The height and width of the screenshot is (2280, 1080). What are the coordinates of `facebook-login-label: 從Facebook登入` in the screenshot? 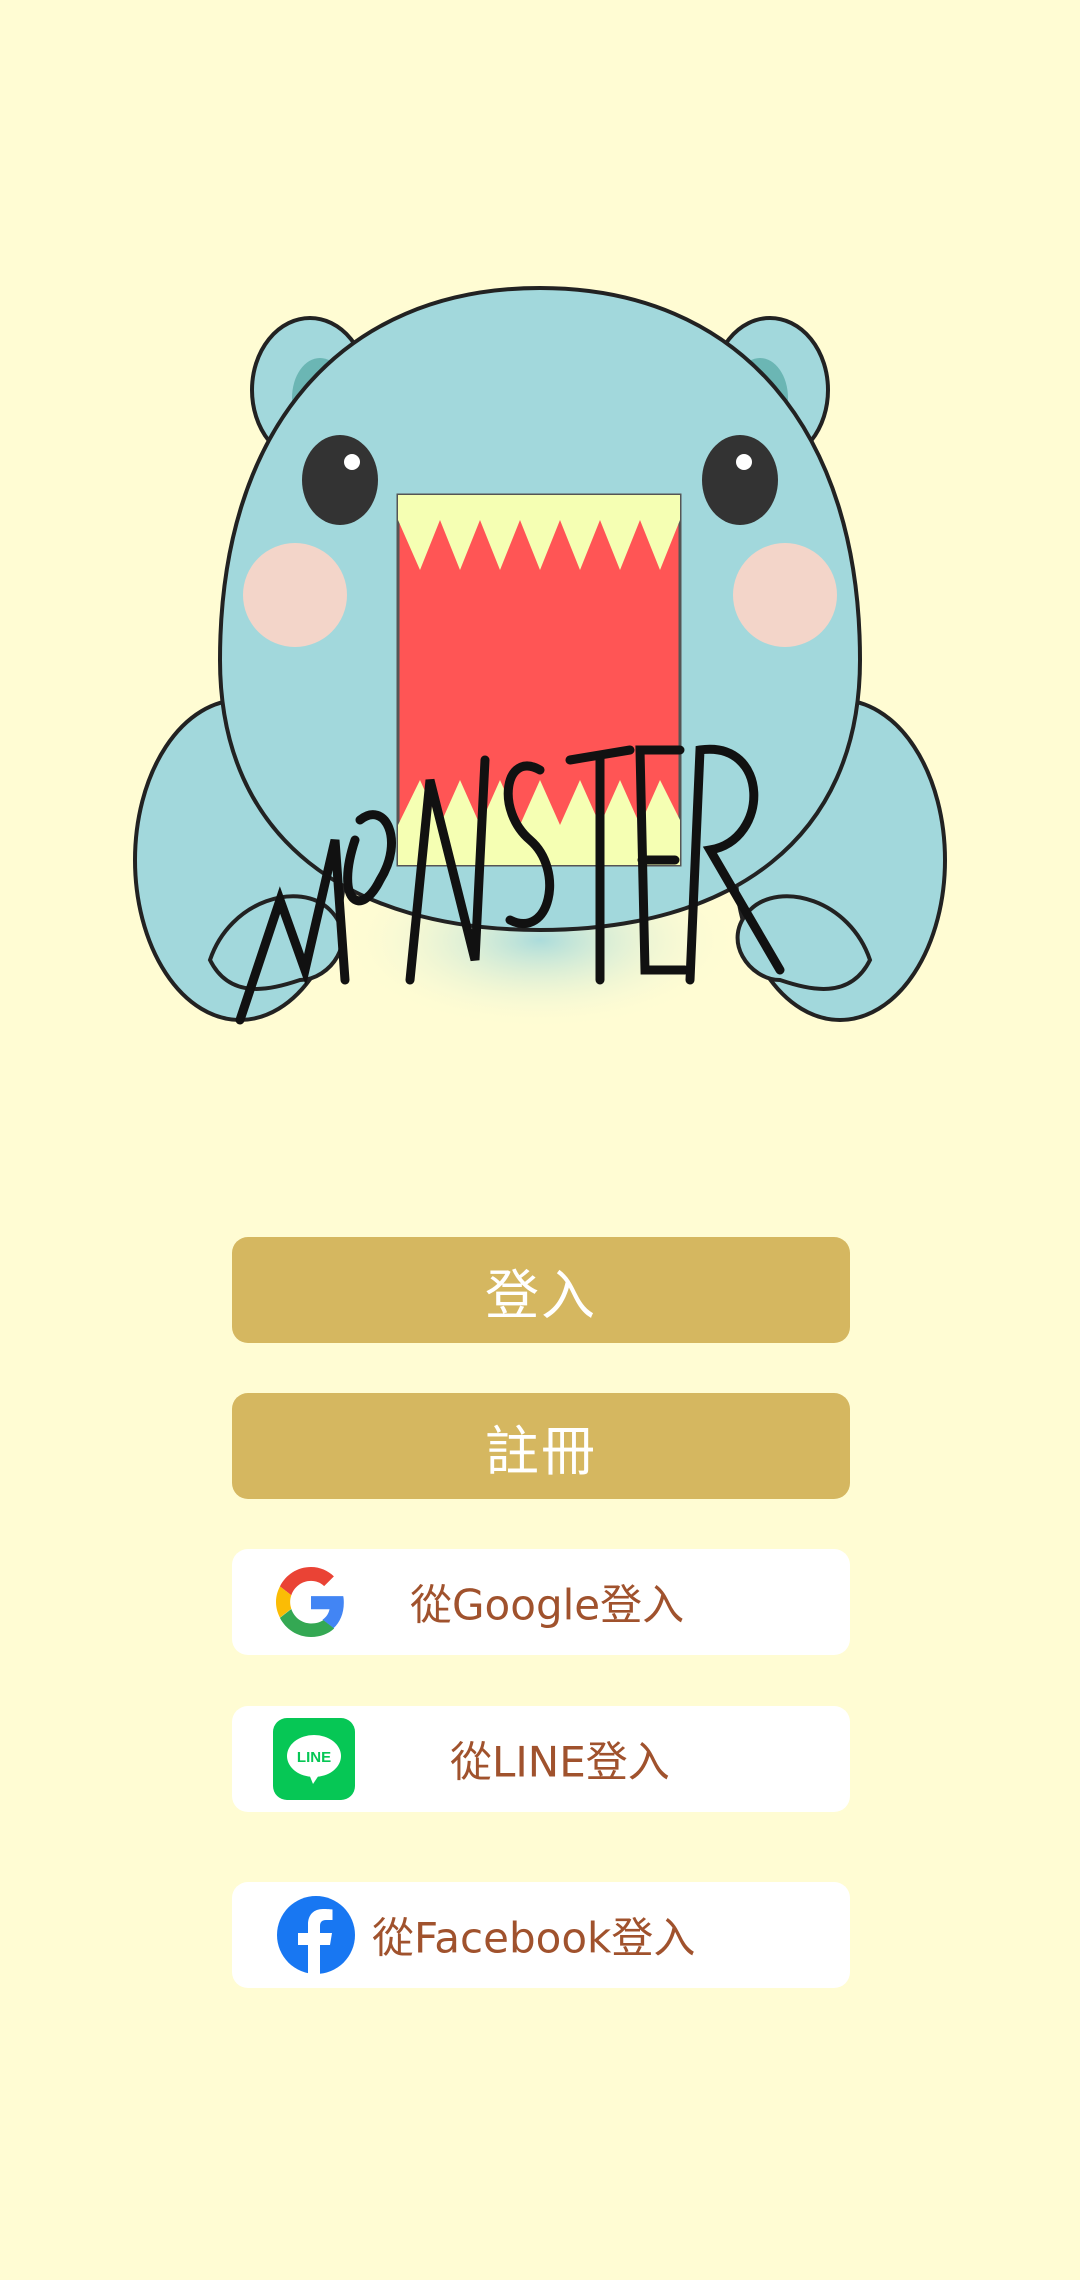 It's located at (534, 1938).